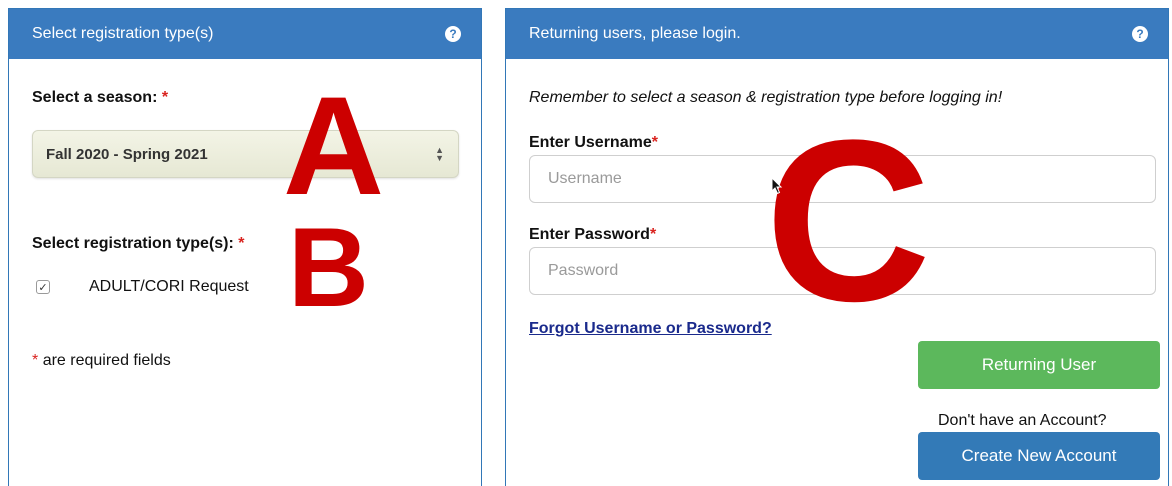 The image size is (1172, 486). I want to click on required-fields-note: * are required fields, so click(101, 361).